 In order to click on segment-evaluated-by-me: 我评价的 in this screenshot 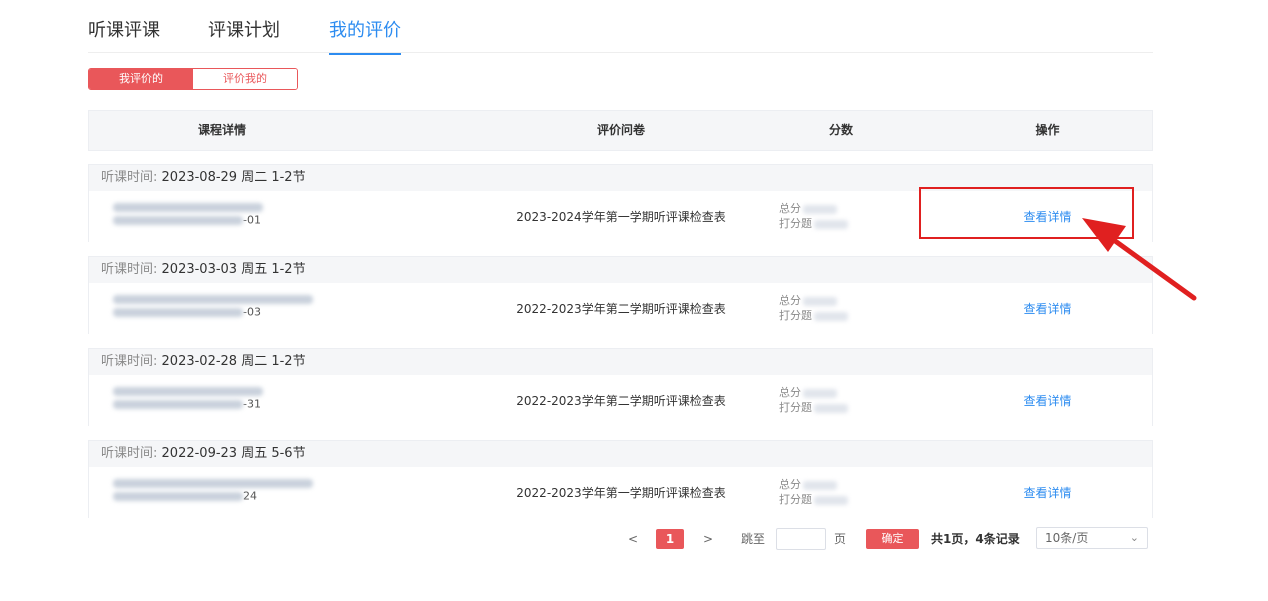, I will do `click(141, 79)`.